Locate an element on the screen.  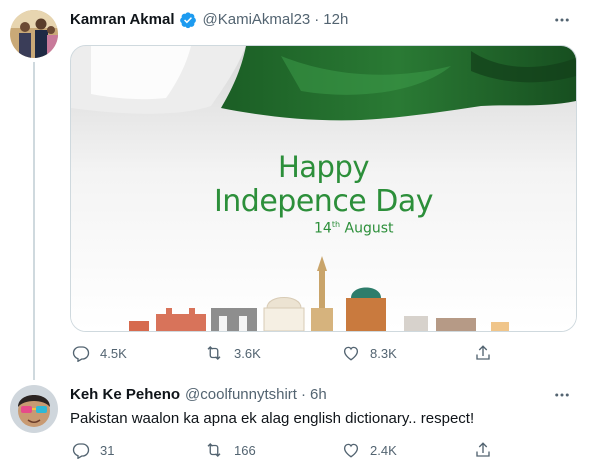
author-name: Kamran Akmal is located at coordinates (122, 20).